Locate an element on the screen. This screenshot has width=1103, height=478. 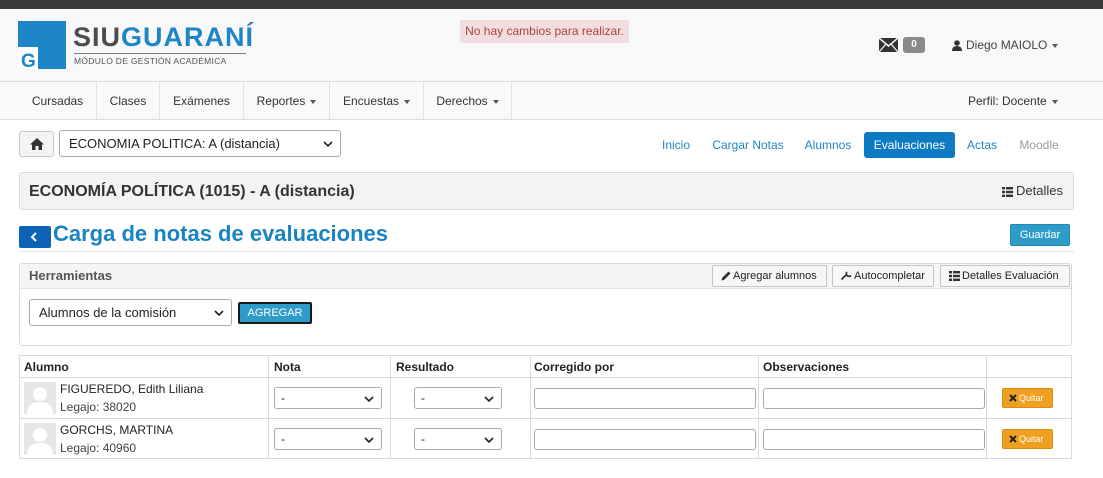
tab-cargar-notas: Cargar Notas is located at coordinates (748, 145).